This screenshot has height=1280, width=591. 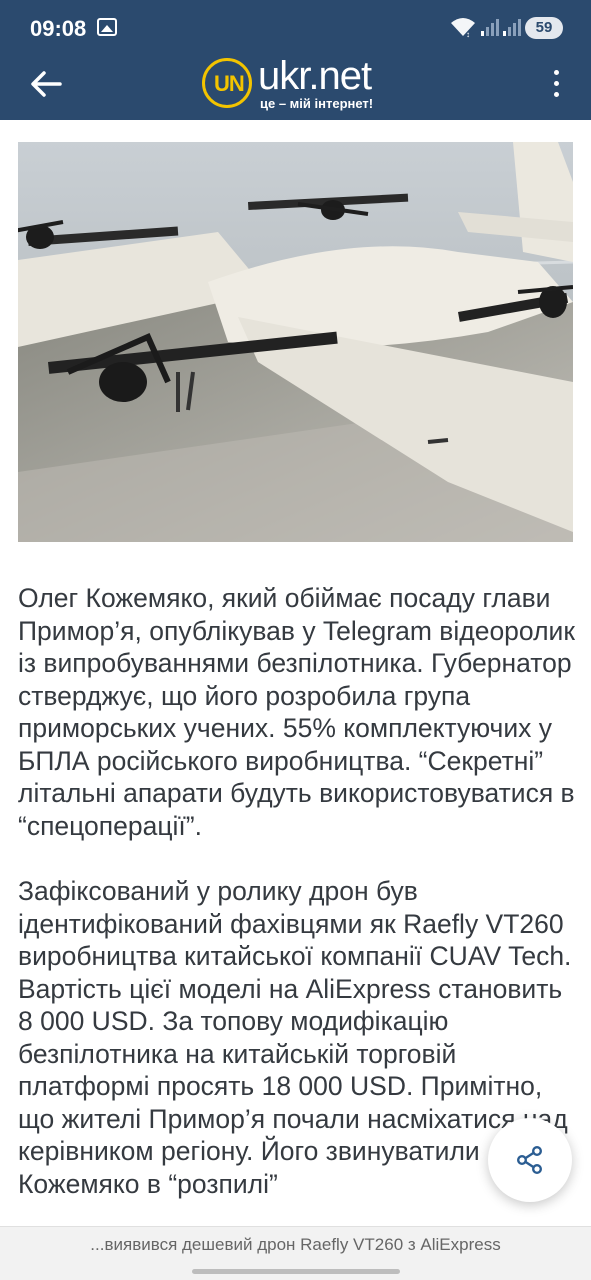 I want to click on share-button, so click(x=530, y=1160).